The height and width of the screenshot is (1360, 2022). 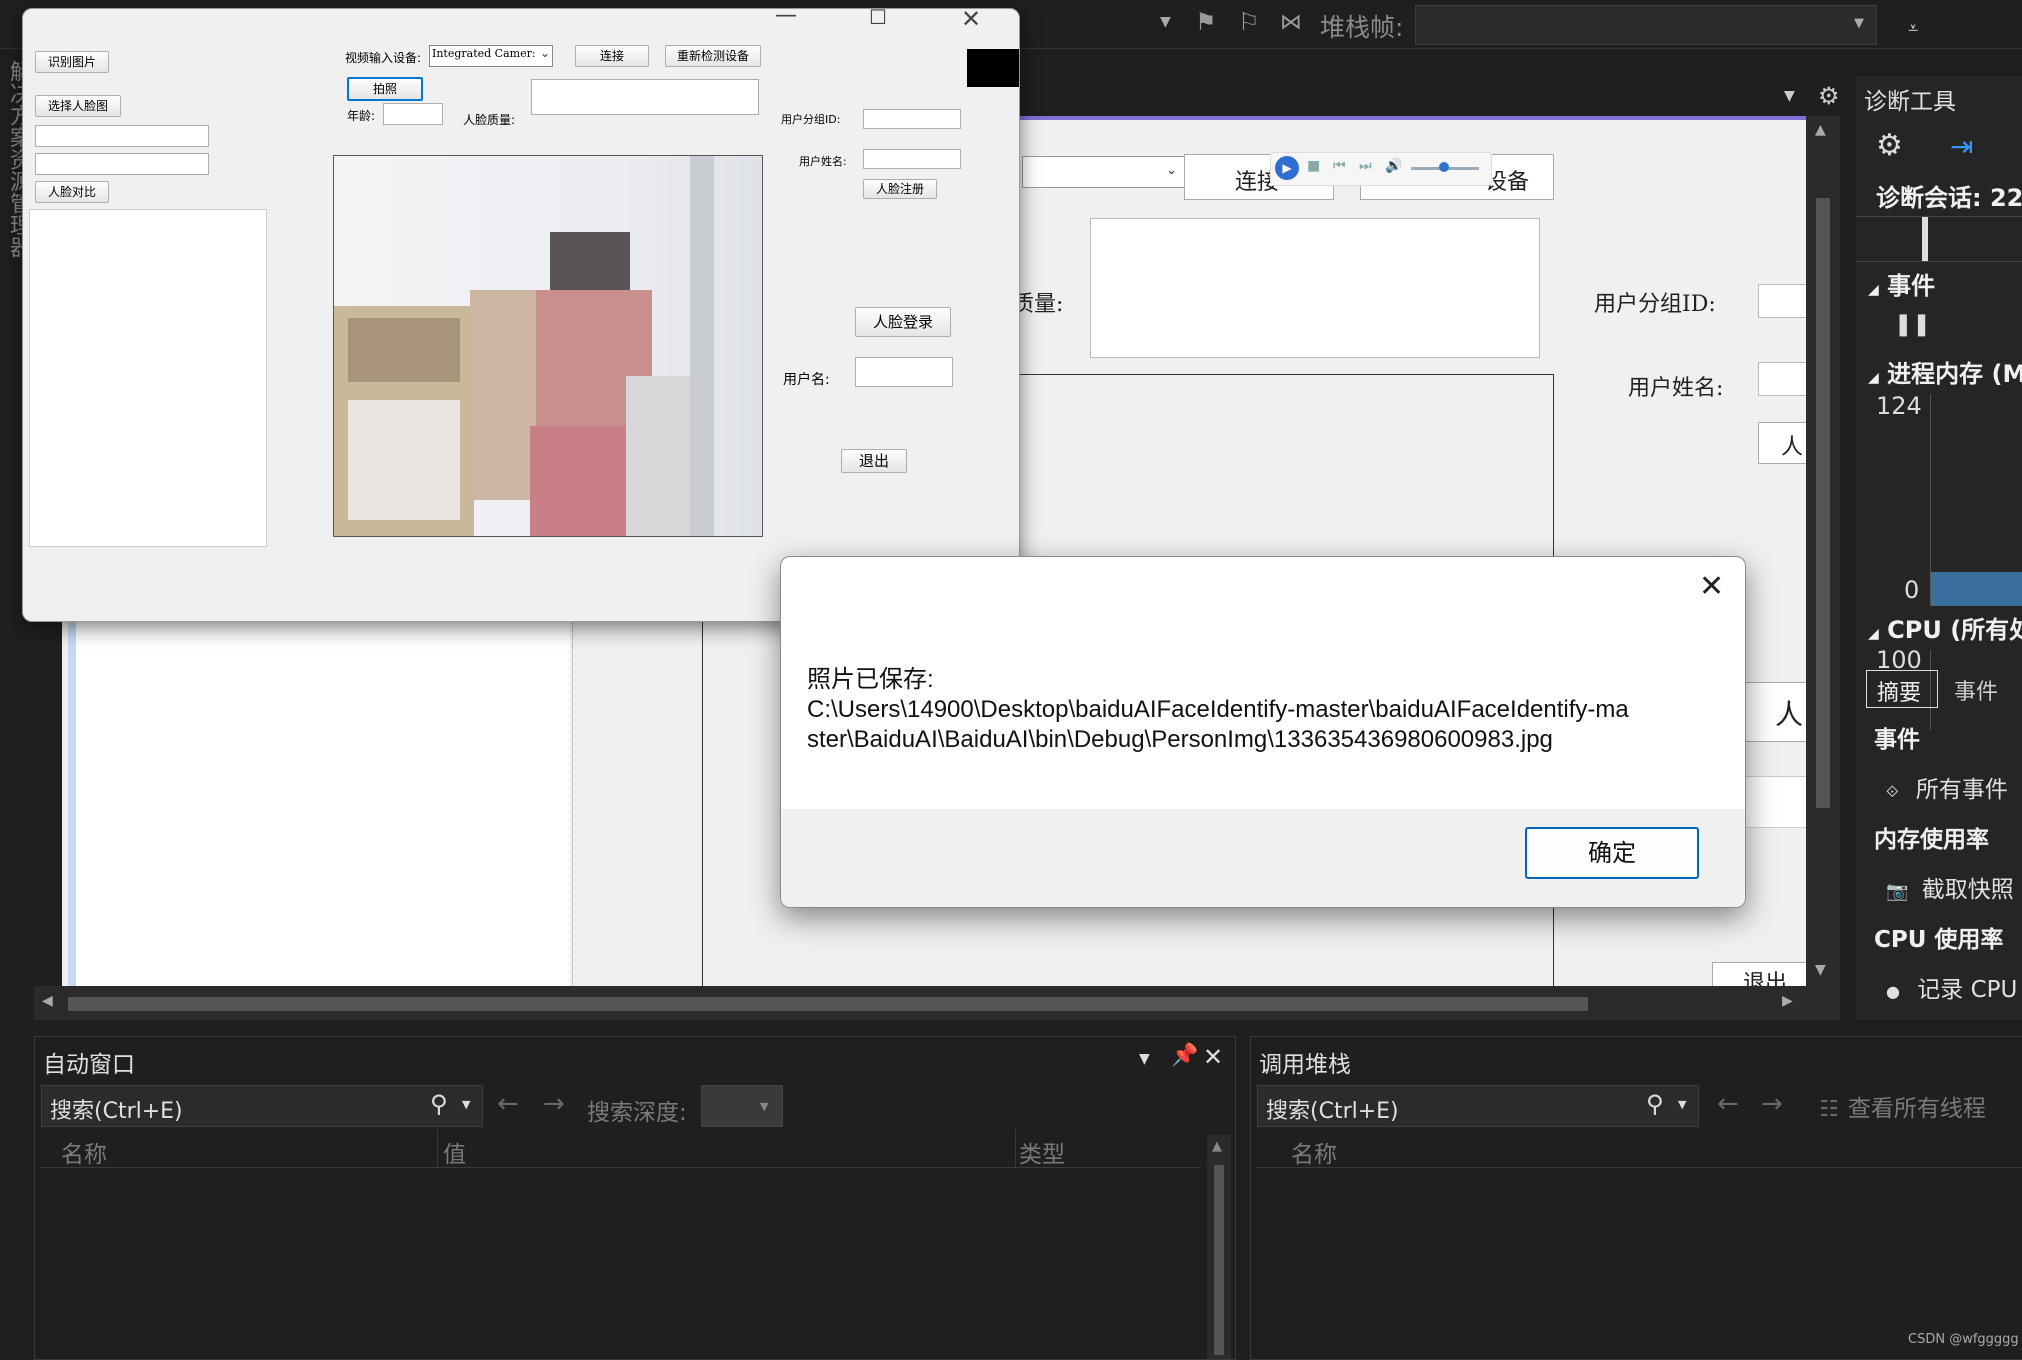 I want to click on login-button: 人脸登录, so click(x=903, y=322).